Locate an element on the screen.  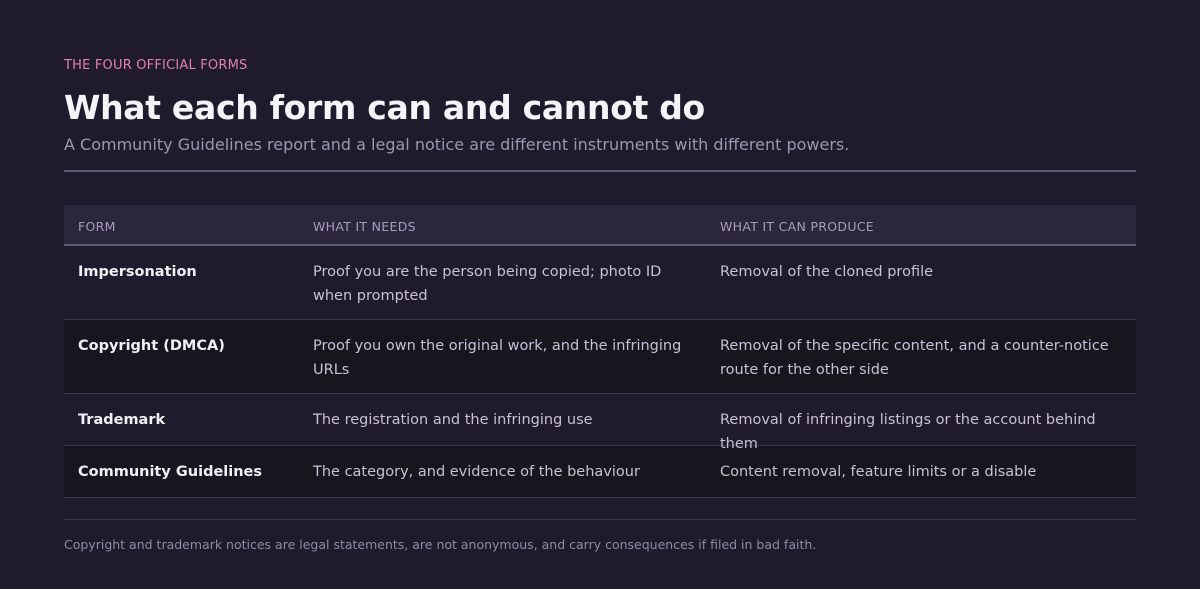
column-header-form: FORM is located at coordinates (97, 226).